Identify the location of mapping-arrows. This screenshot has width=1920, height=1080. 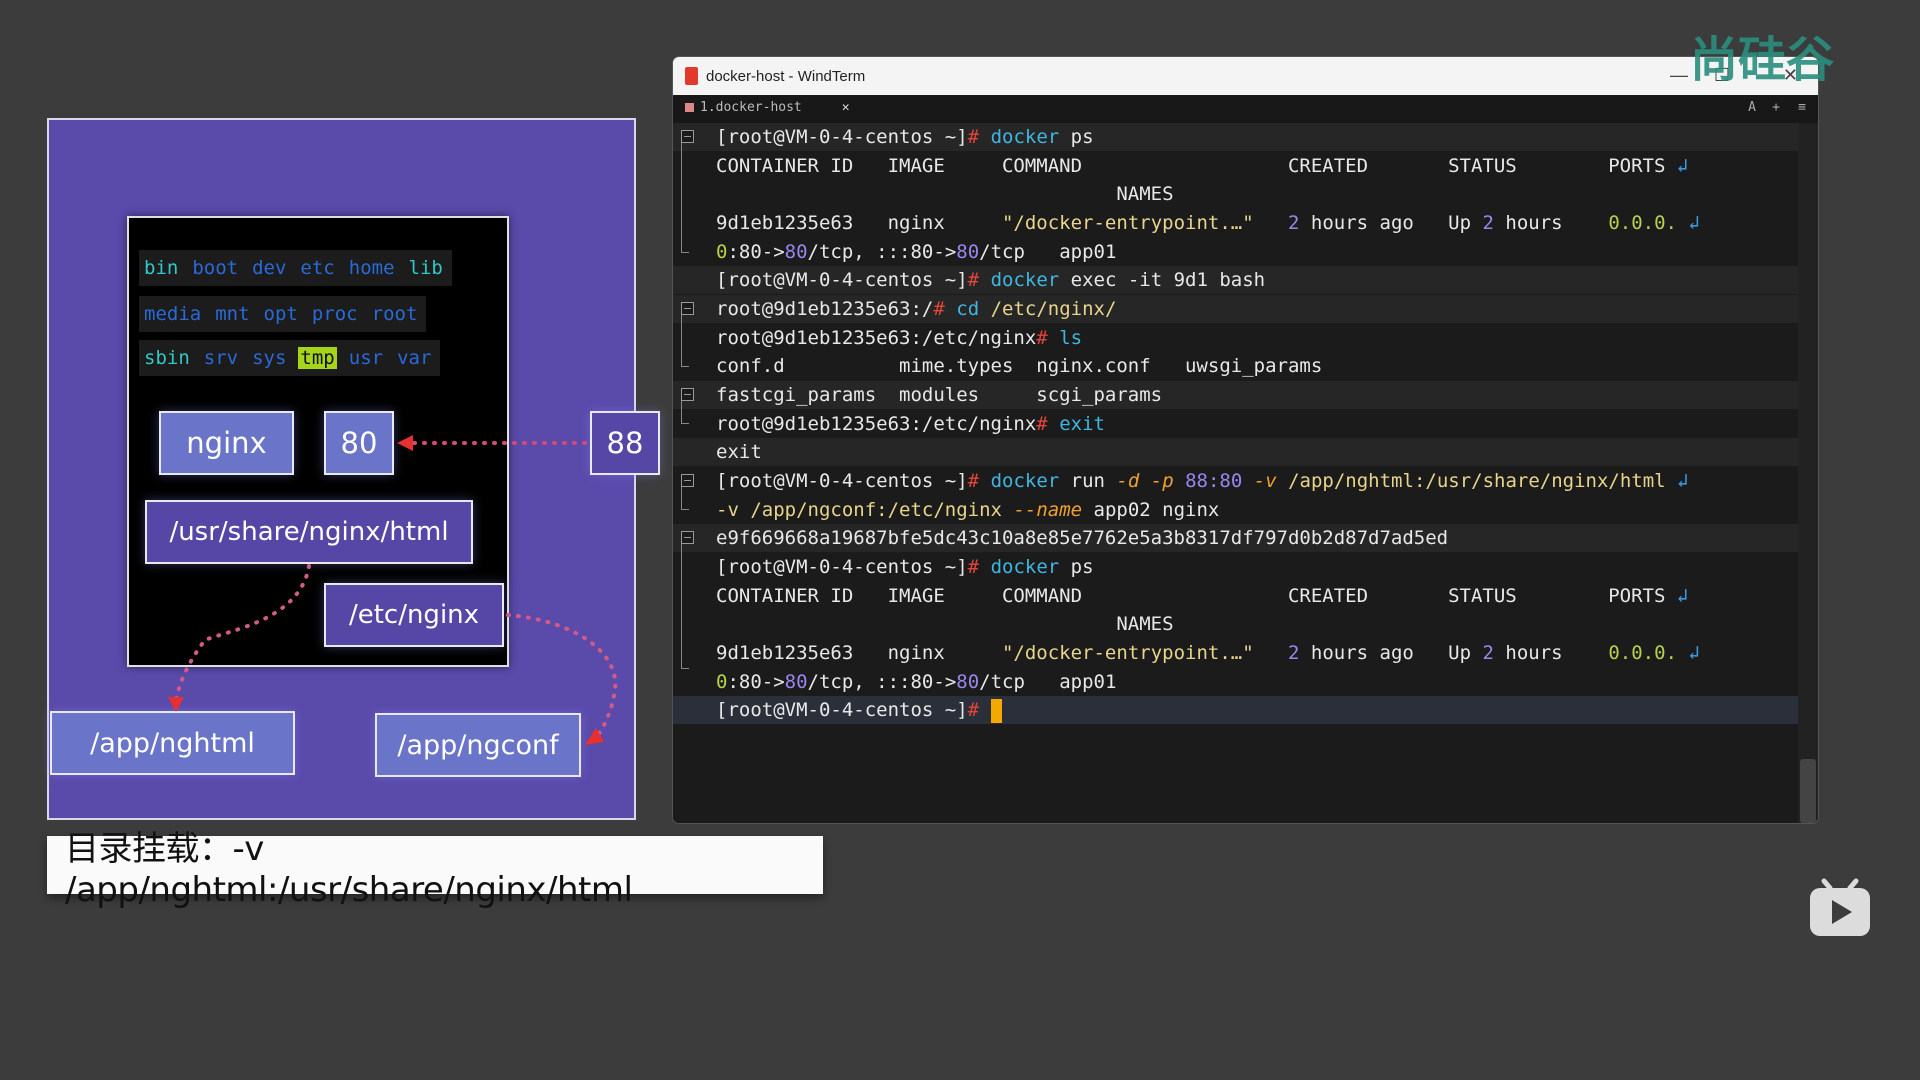
(393, 590).